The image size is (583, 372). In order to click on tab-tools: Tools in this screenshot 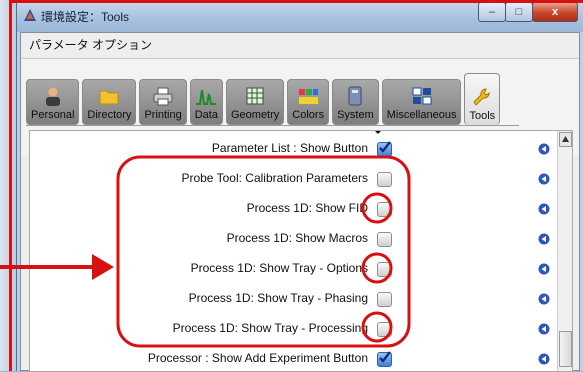, I will do `click(482, 99)`.